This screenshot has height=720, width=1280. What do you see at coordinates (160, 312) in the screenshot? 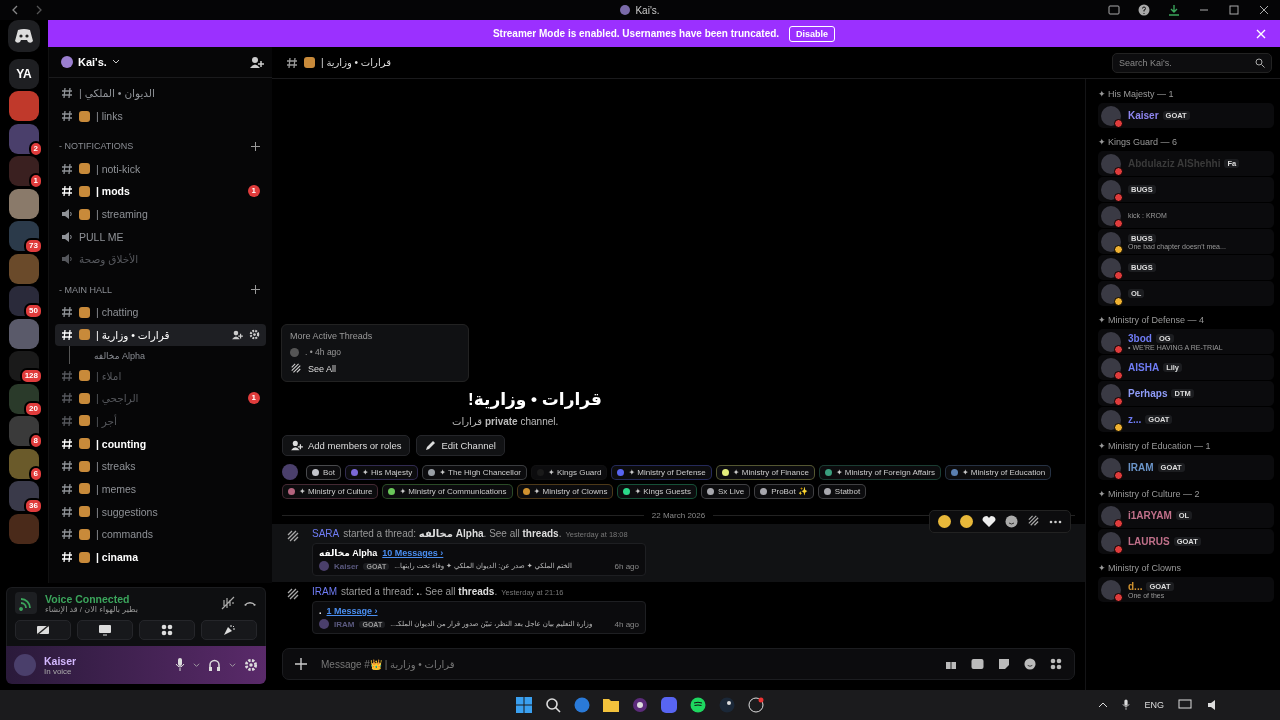
I see `channel-item: | chatting` at bounding box center [160, 312].